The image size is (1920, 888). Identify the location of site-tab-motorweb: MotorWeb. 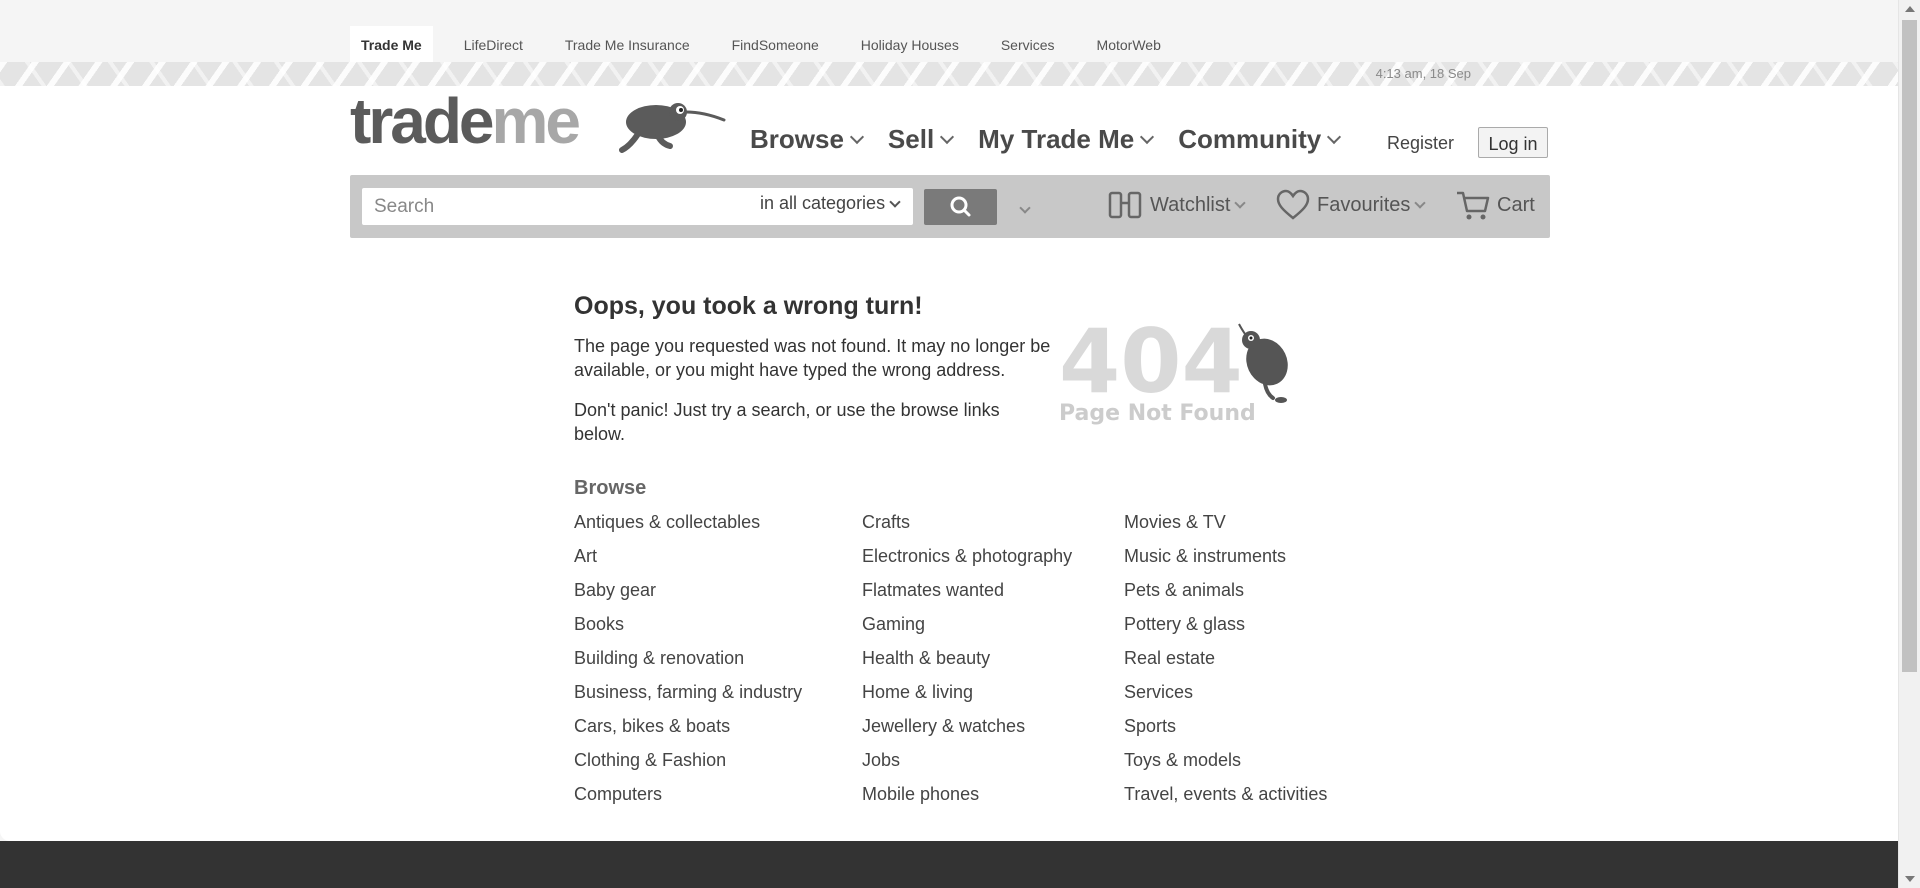
(1129, 44).